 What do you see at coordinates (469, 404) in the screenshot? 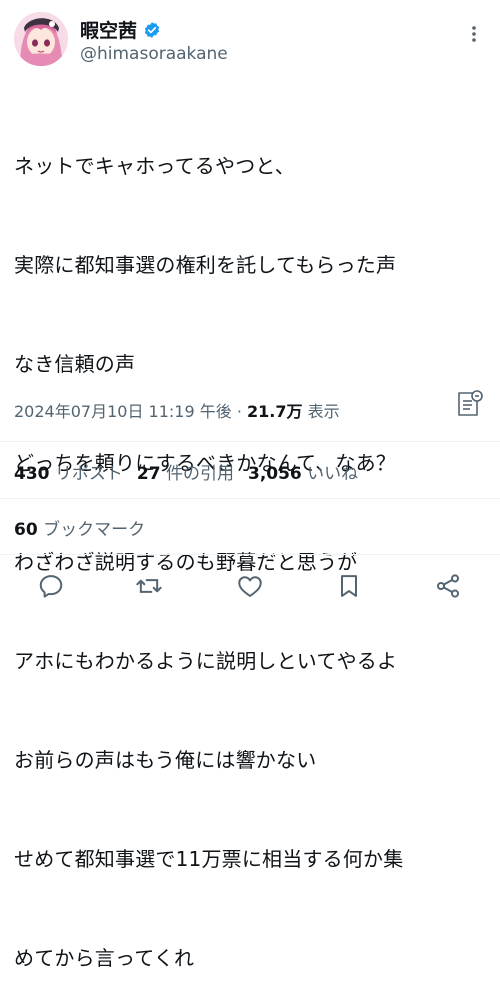
I see `grok-explain-icon` at bounding box center [469, 404].